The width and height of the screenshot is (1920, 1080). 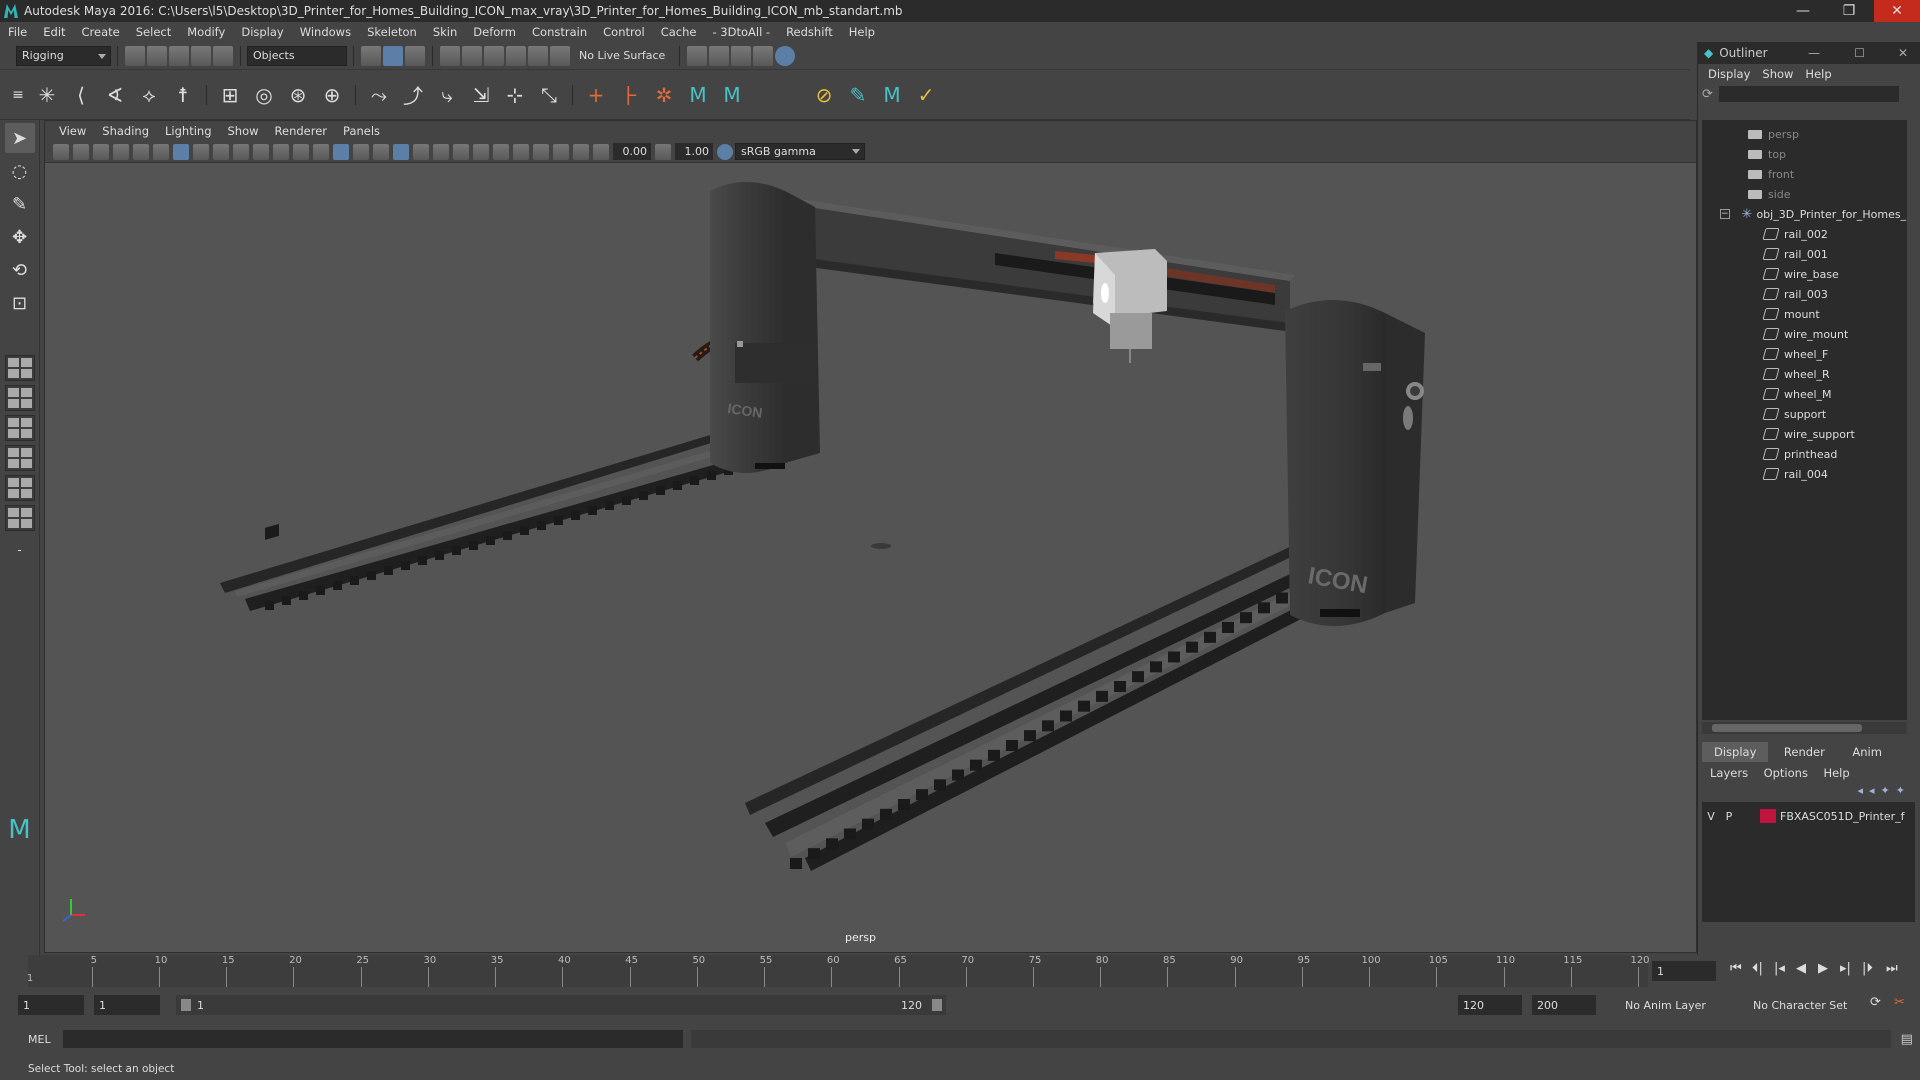 I want to click on script-editor-icon: ▤, so click(x=1907, y=1039).